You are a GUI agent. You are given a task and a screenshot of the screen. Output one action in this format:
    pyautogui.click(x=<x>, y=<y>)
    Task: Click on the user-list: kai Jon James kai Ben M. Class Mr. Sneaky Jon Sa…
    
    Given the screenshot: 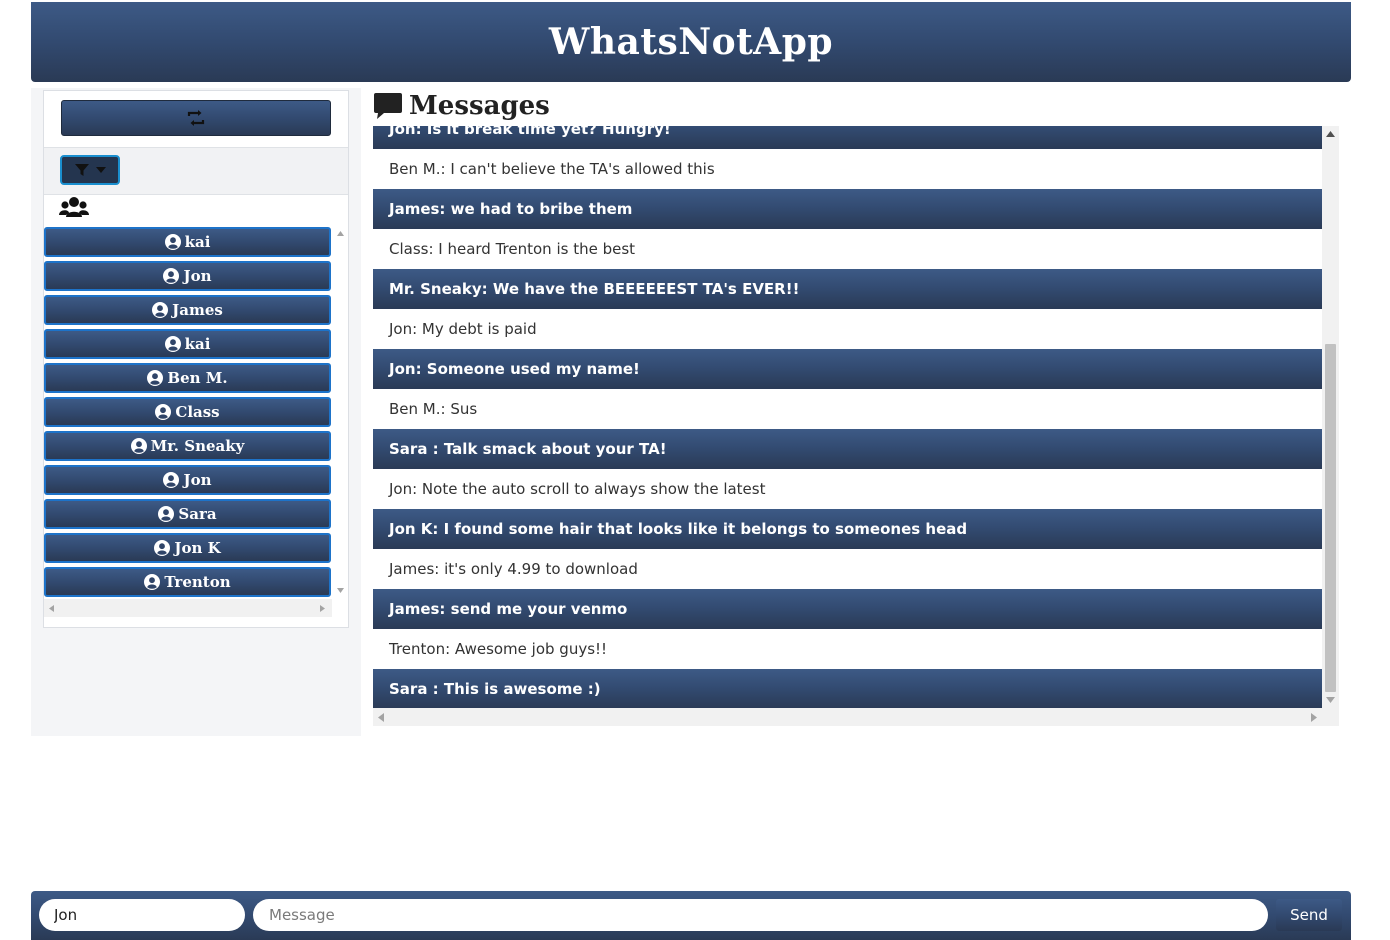 What is the action you would take?
    pyautogui.click(x=196, y=422)
    